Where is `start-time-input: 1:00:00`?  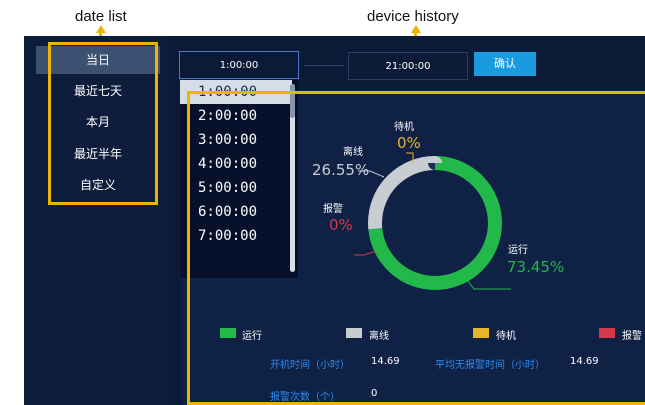 start-time-input: 1:00:00 is located at coordinates (239, 65).